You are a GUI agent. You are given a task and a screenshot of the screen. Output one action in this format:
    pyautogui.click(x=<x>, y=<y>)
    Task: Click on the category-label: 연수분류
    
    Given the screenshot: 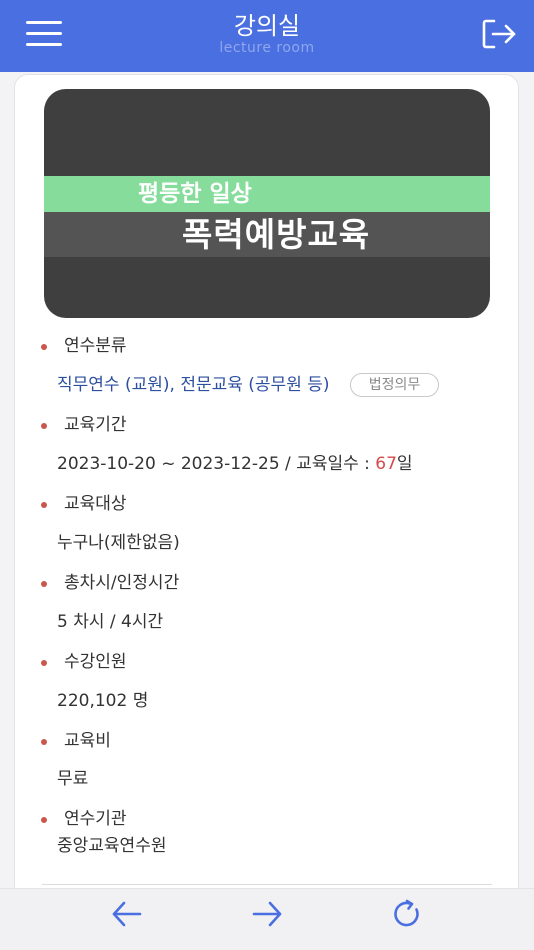 What is the action you would take?
    pyautogui.click(x=95, y=346)
    